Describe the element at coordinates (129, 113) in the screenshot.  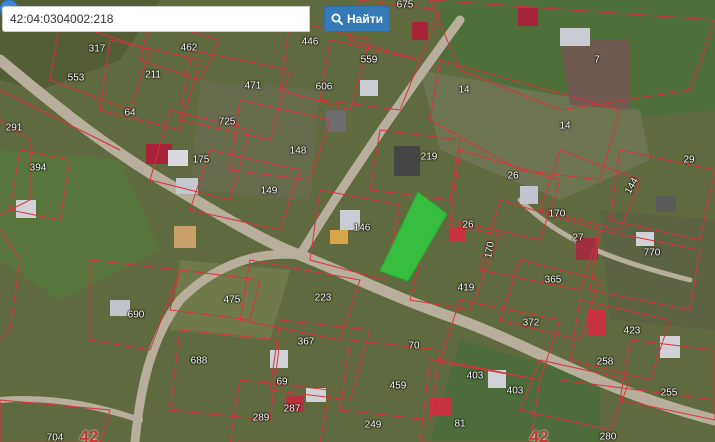
I see `parcel-label: 64` at that location.